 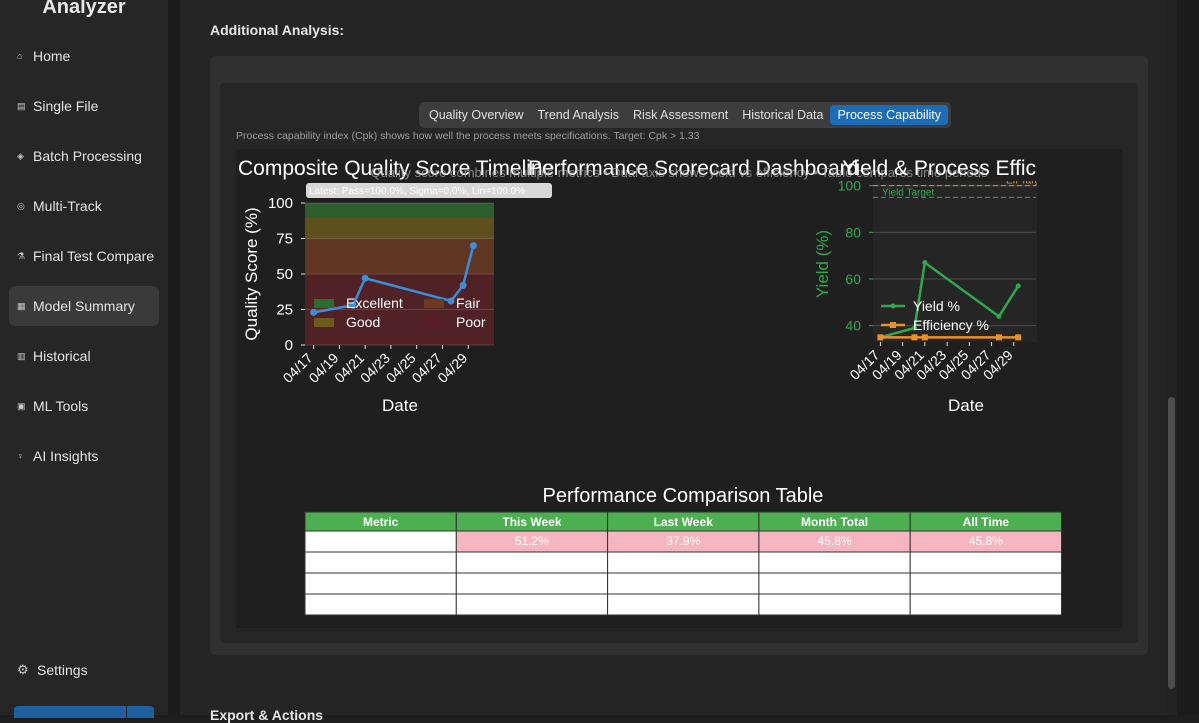 What do you see at coordinates (67, 206) in the screenshot?
I see `sidebar-item-label: Multi-Track` at bounding box center [67, 206].